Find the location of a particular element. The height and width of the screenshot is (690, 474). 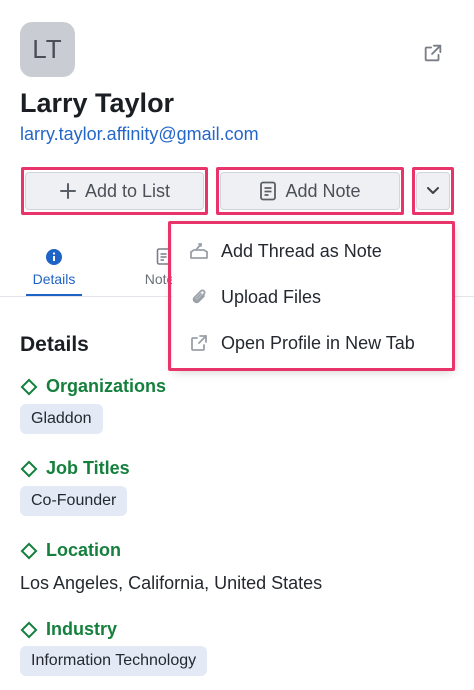

job-title-chip: Co-Founder is located at coordinates (74, 501).